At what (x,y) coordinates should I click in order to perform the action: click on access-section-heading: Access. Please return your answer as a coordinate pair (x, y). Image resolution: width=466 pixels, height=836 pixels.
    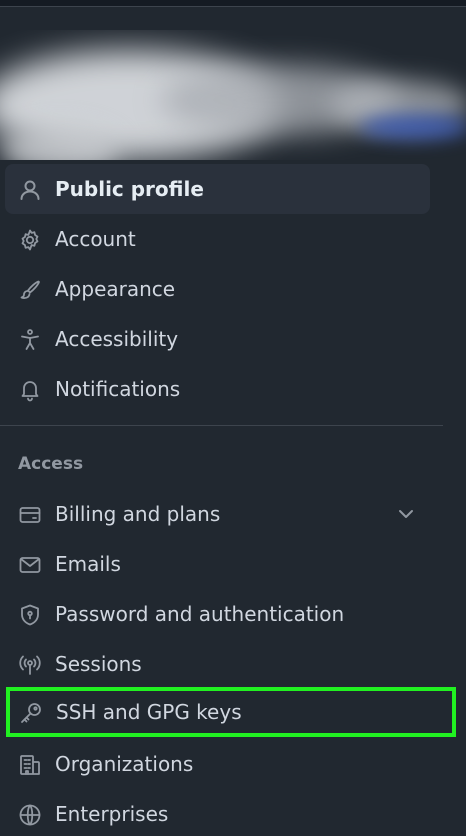
    Looking at the image, I should click on (51, 464).